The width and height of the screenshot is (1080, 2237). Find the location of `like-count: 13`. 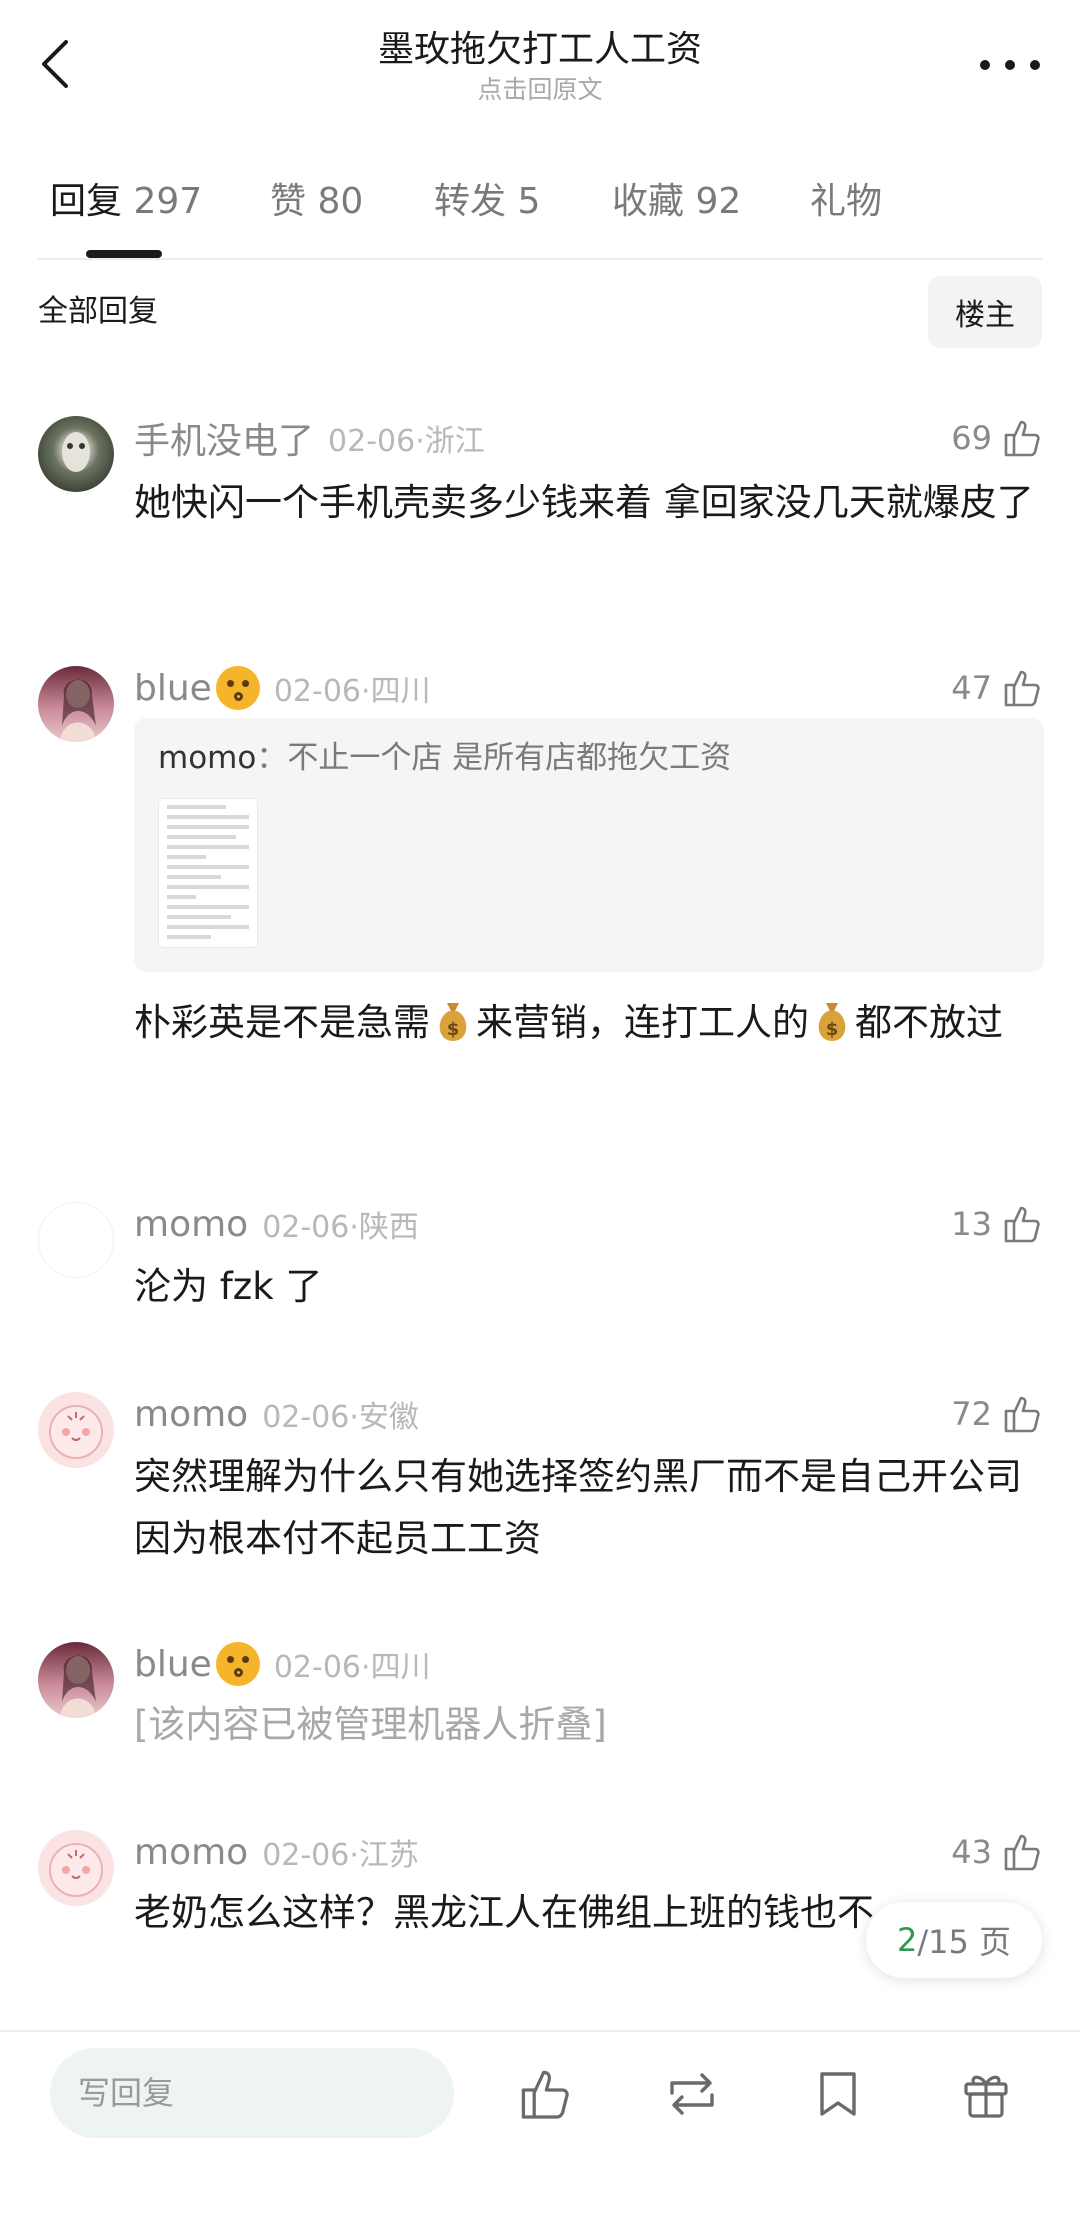

like-count: 13 is located at coordinates (971, 1224).